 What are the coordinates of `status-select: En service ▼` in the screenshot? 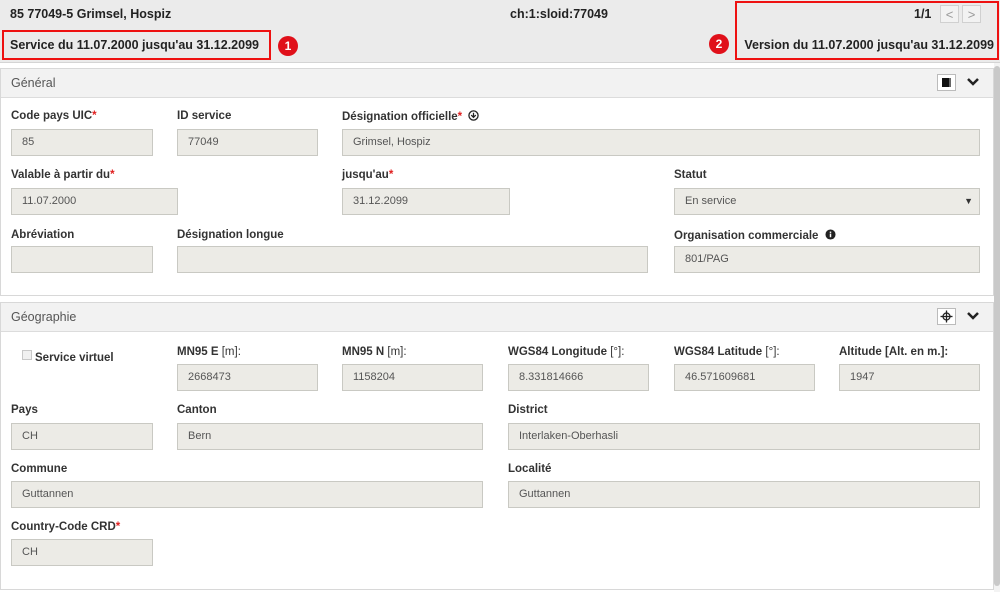 It's located at (827, 201).